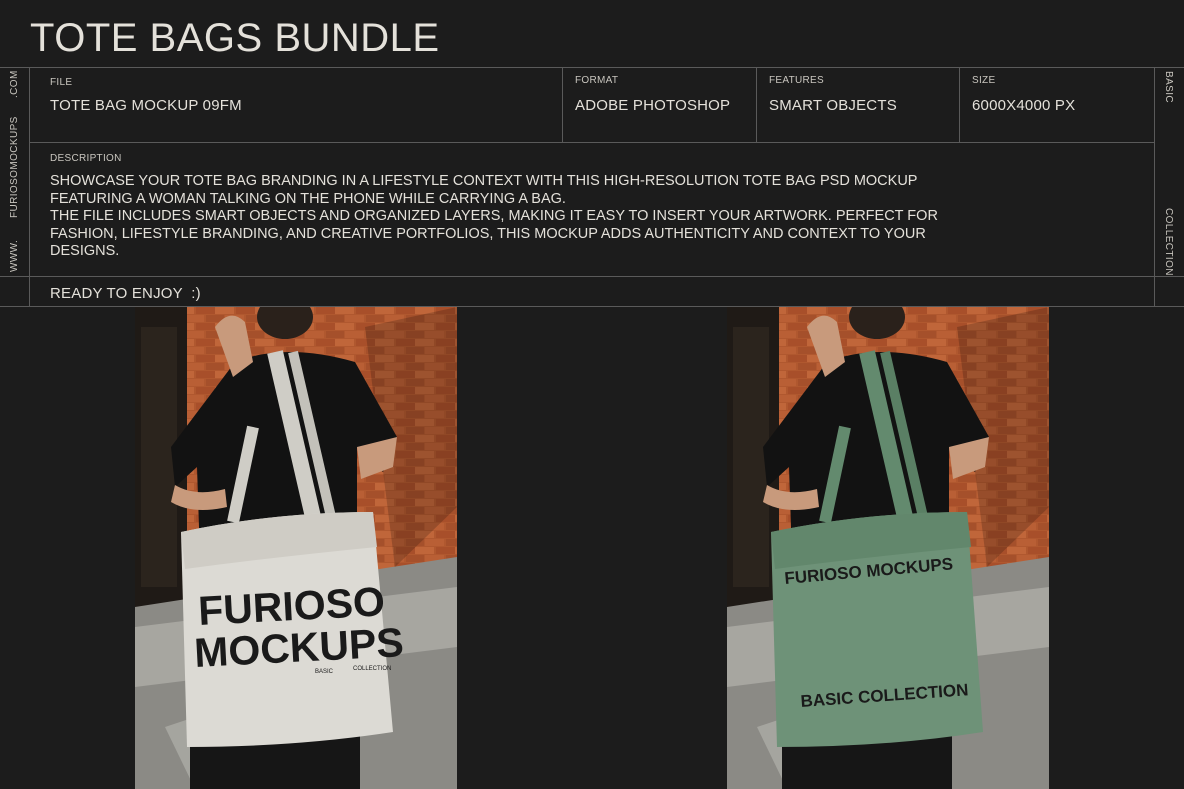 The image size is (1184, 789). I want to click on side-text-www: WWW., so click(14, 255).